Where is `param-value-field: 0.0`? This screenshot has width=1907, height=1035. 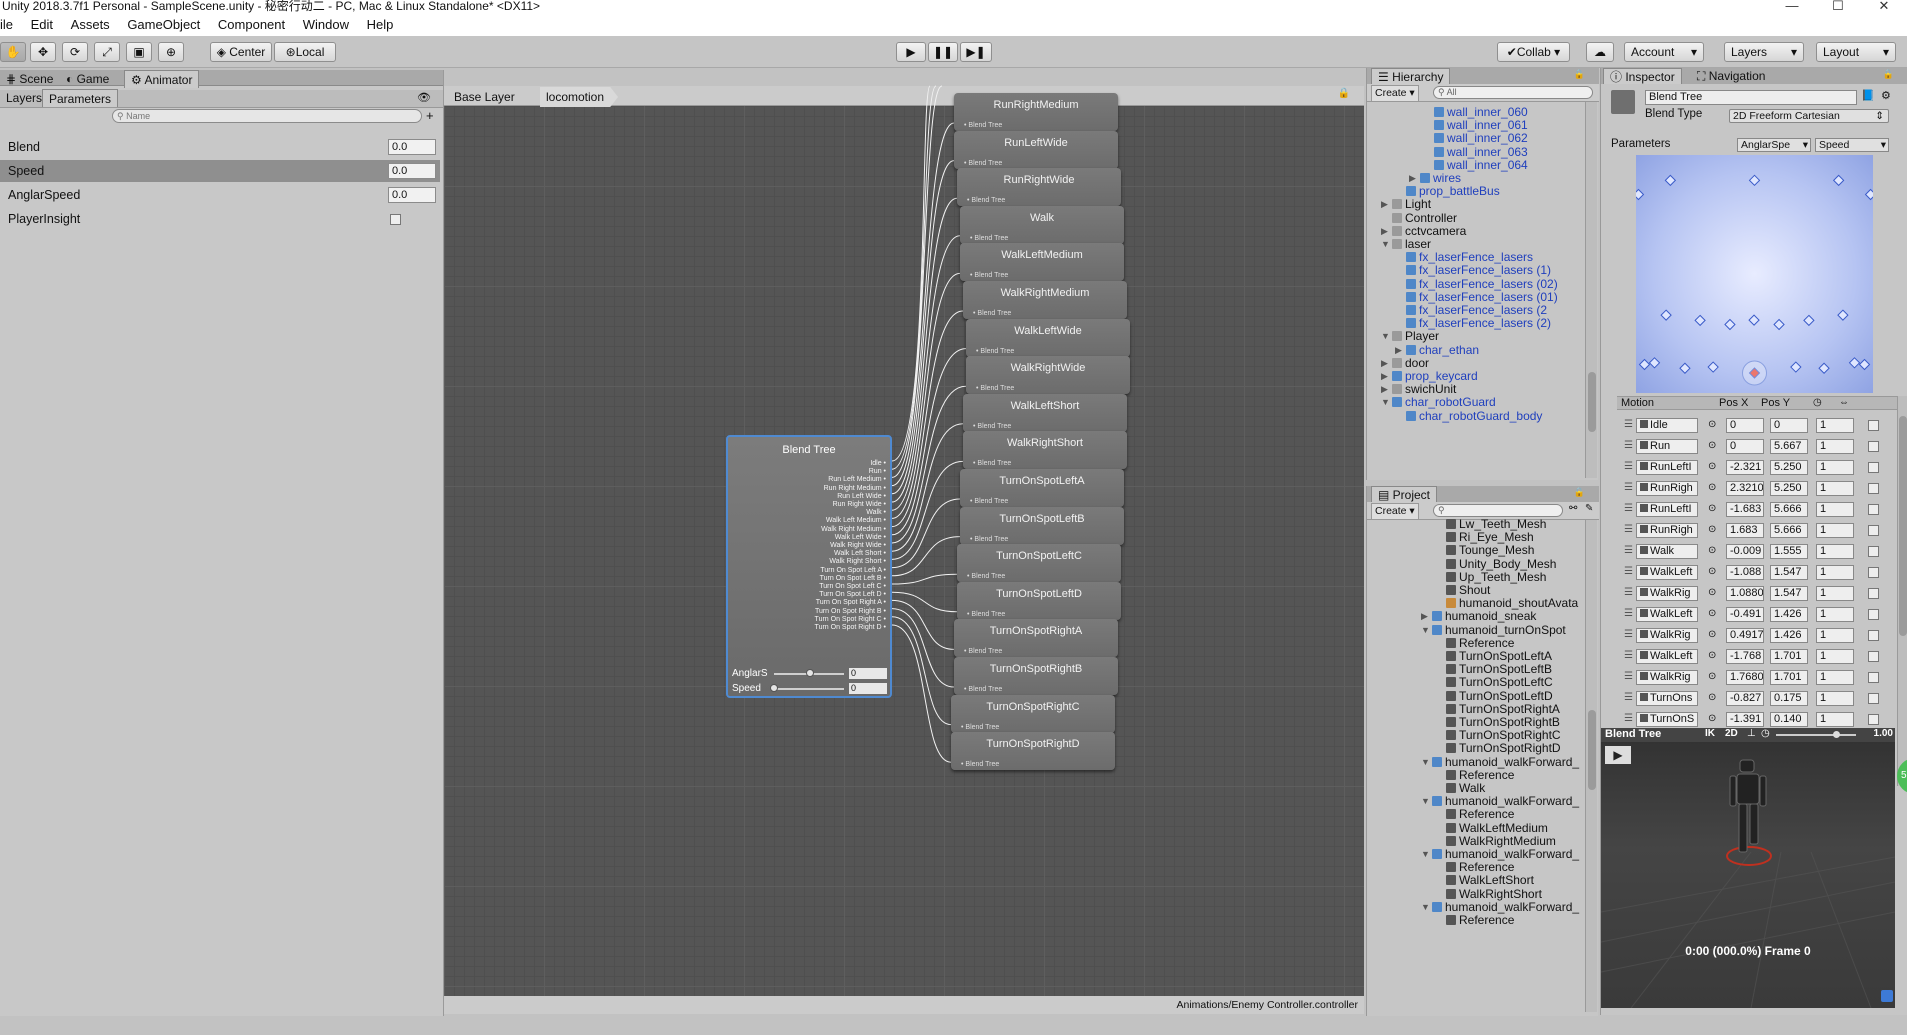
param-value-field: 0.0 is located at coordinates (412, 147).